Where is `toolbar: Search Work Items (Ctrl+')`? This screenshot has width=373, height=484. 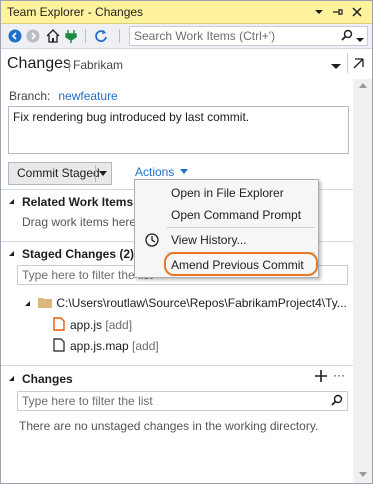 toolbar: Search Work Items (Ctrl+') is located at coordinates (186, 36).